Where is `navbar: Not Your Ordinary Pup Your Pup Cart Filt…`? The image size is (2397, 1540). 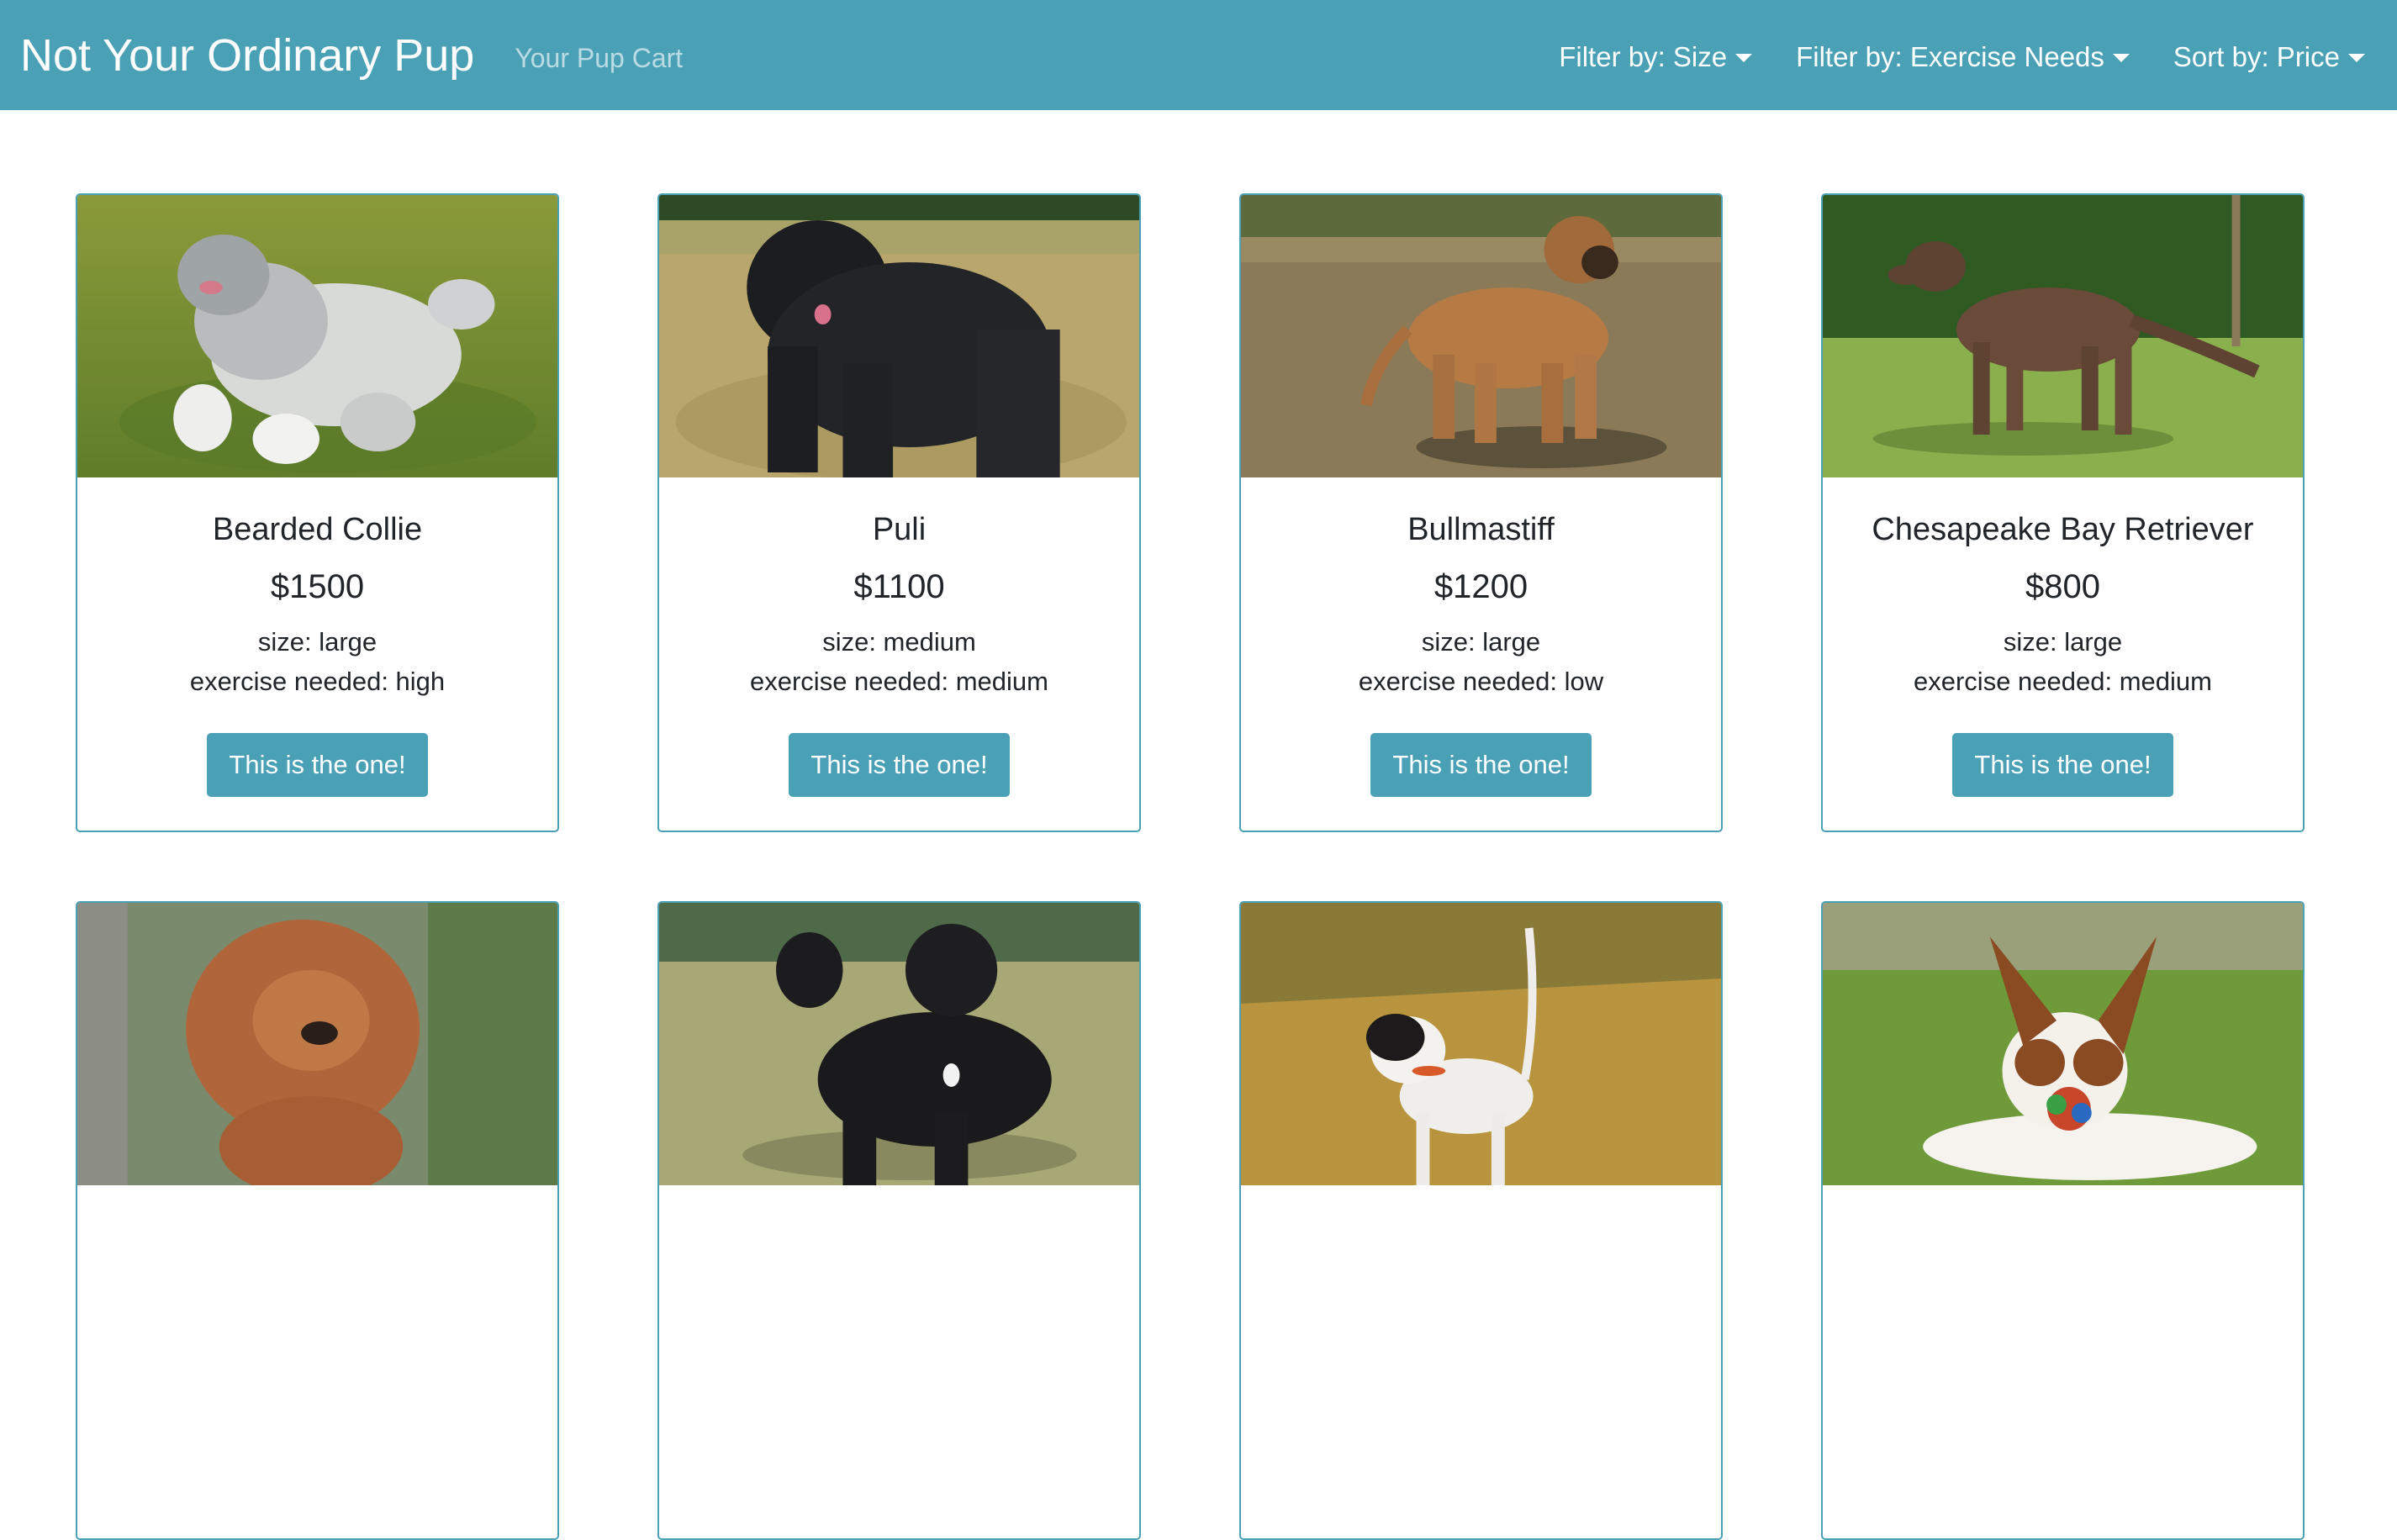 navbar: Not Your Ordinary Pup Your Pup Cart Filt… is located at coordinates (1198, 55).